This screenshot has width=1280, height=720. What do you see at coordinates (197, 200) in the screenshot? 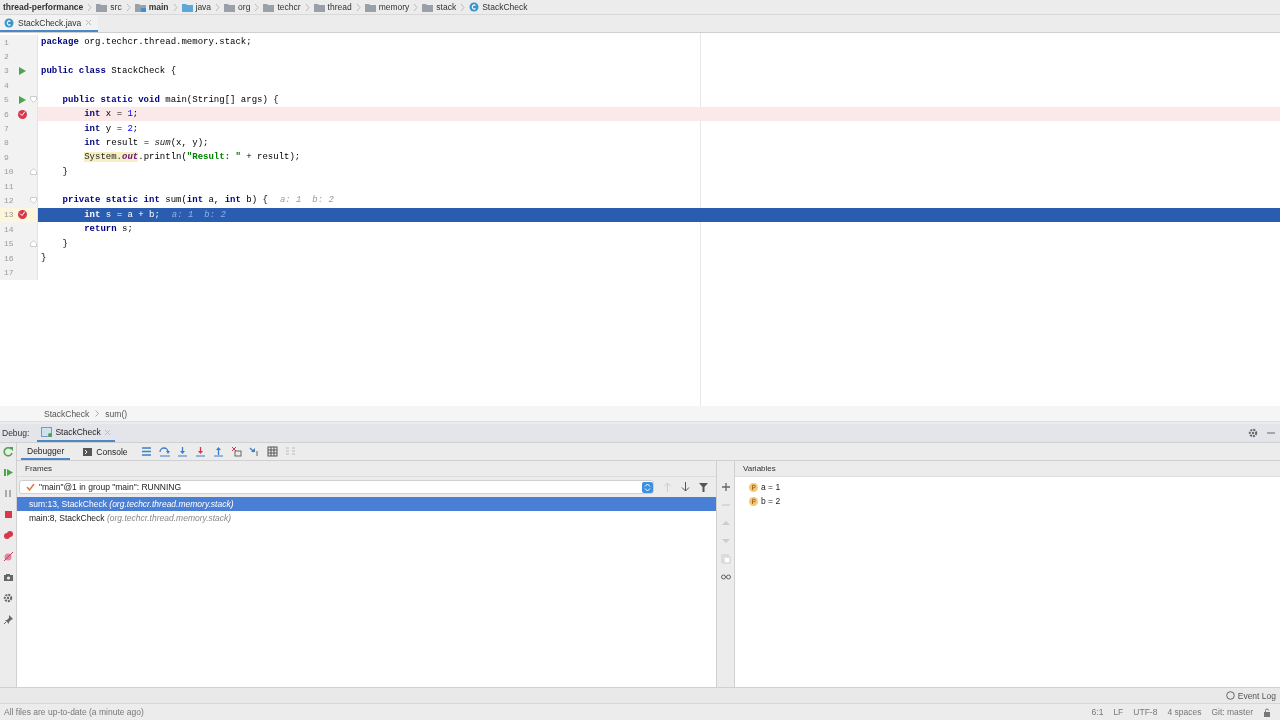
I see `code-line: private static int sum(int a, int b) { a: 1 b: 2` at bounding box center [197, 200].